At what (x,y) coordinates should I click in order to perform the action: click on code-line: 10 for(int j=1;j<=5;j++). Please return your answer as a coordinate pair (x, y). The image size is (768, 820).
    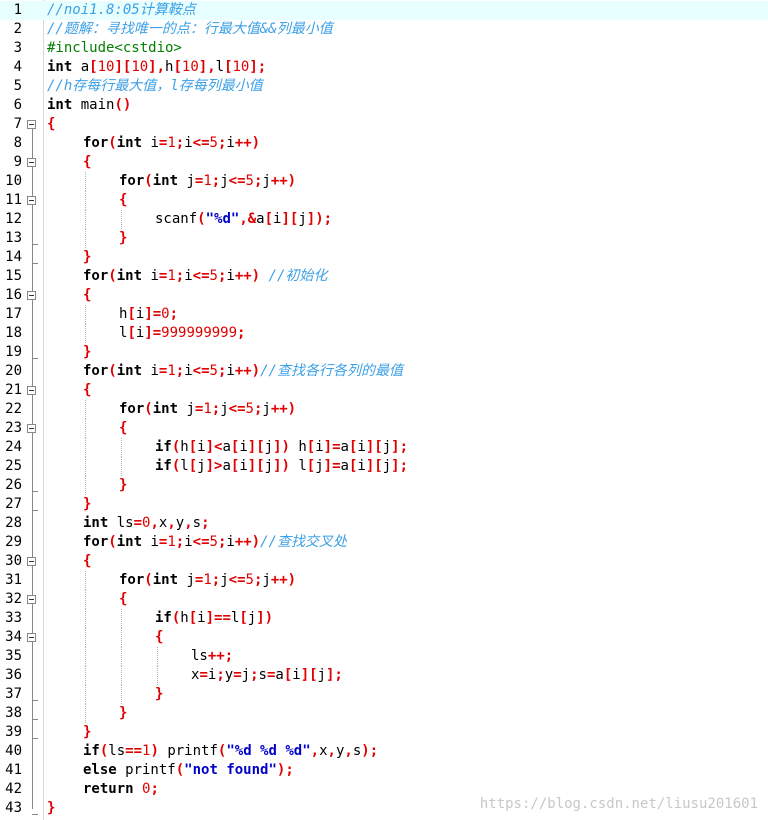
    Looking at the image, I should click on (384, 181).